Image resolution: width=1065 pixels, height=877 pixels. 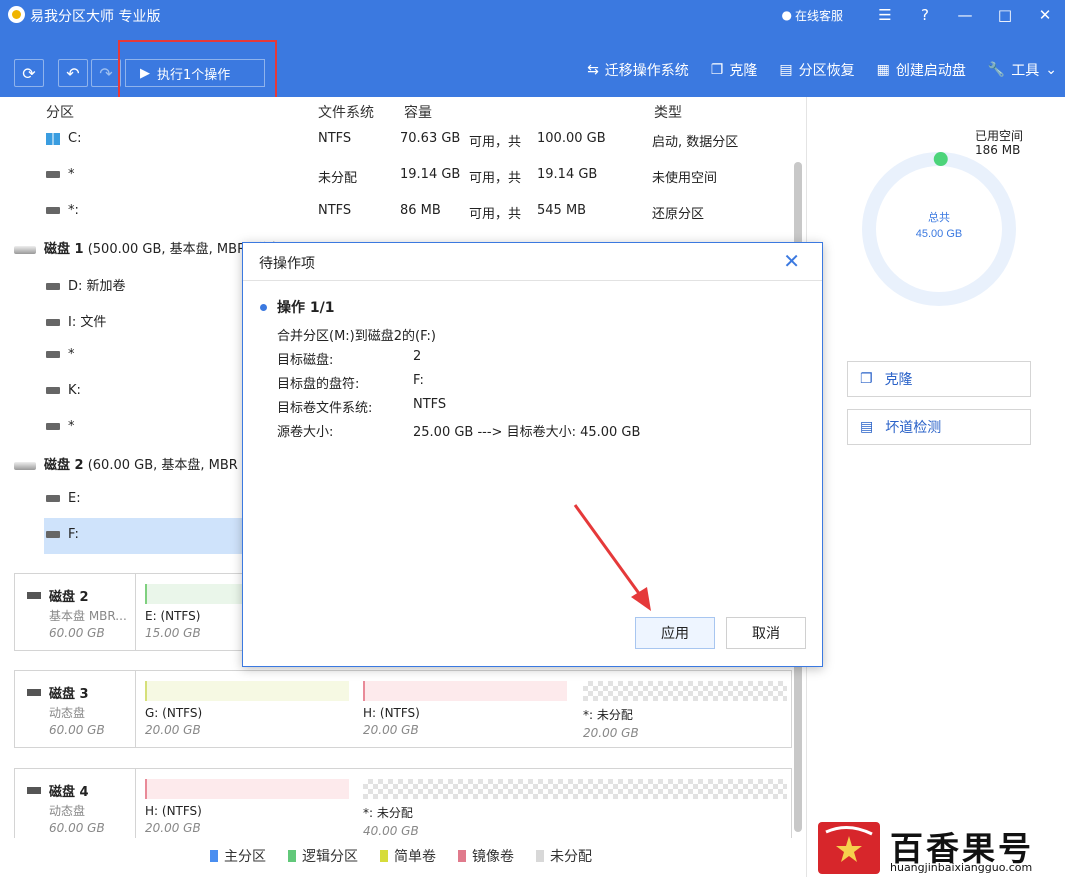 I want to click on surface-test-icon: ▤, so click(x=867, y=427).